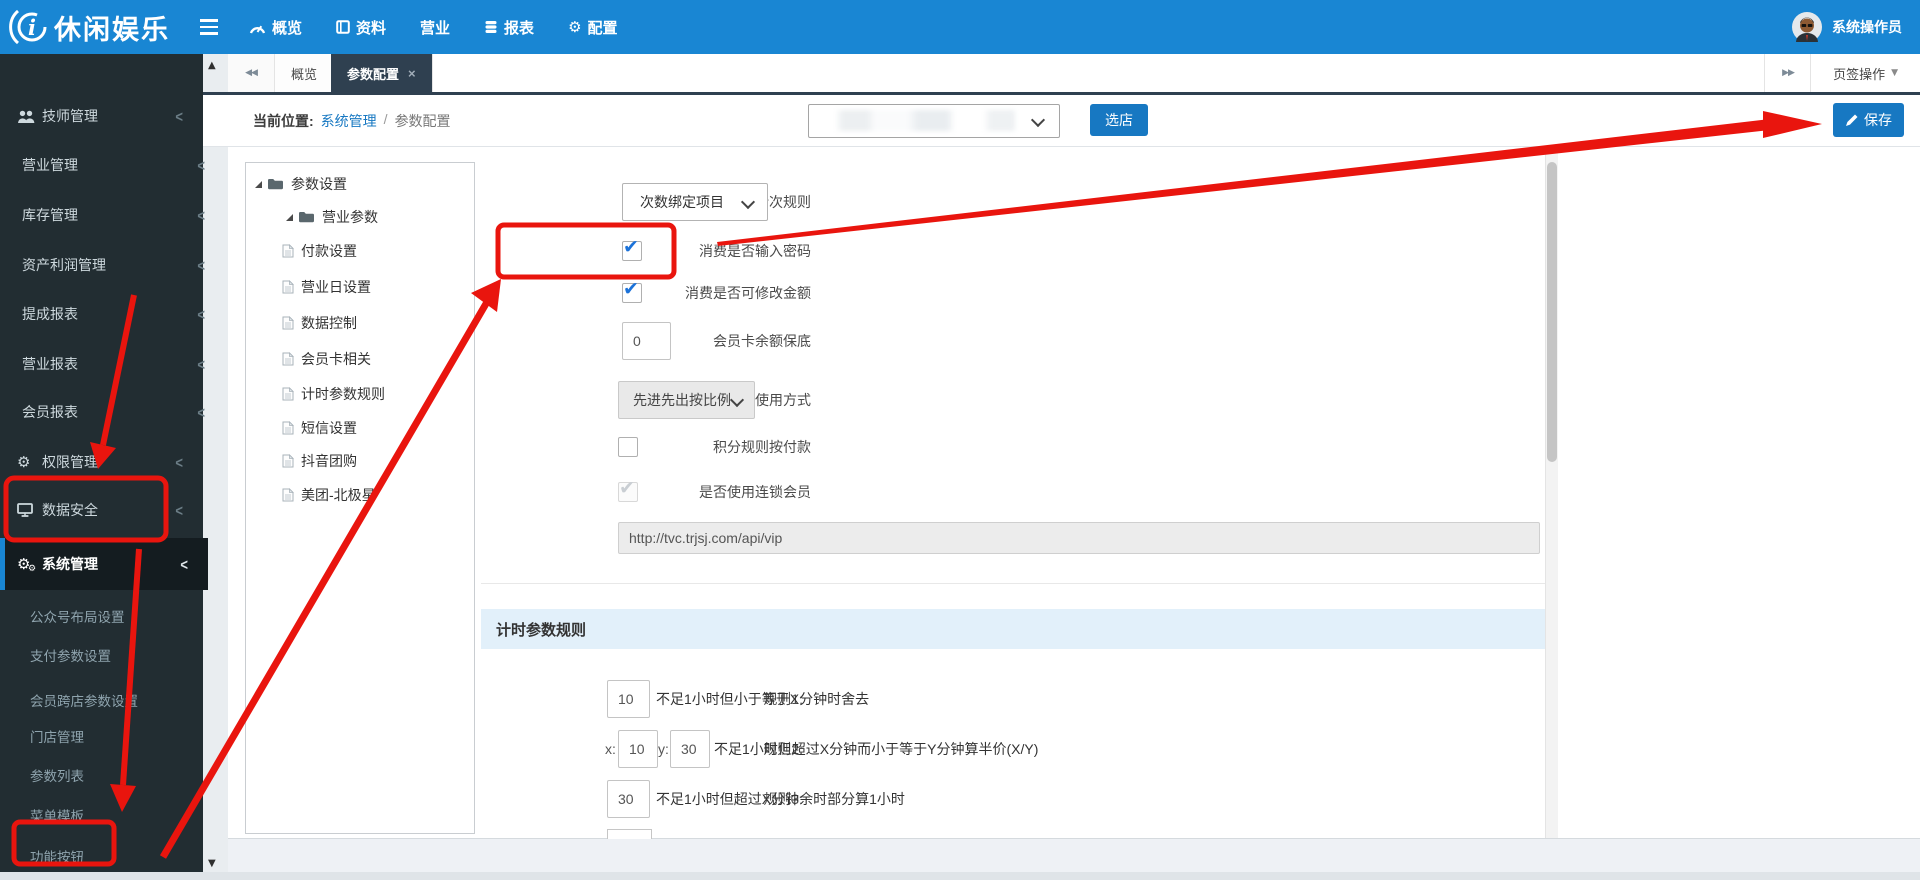 This screenshot has height=880, width=1920. I want to click on tabs-scroll-left-icon: ◀◀, so click(251, 73).